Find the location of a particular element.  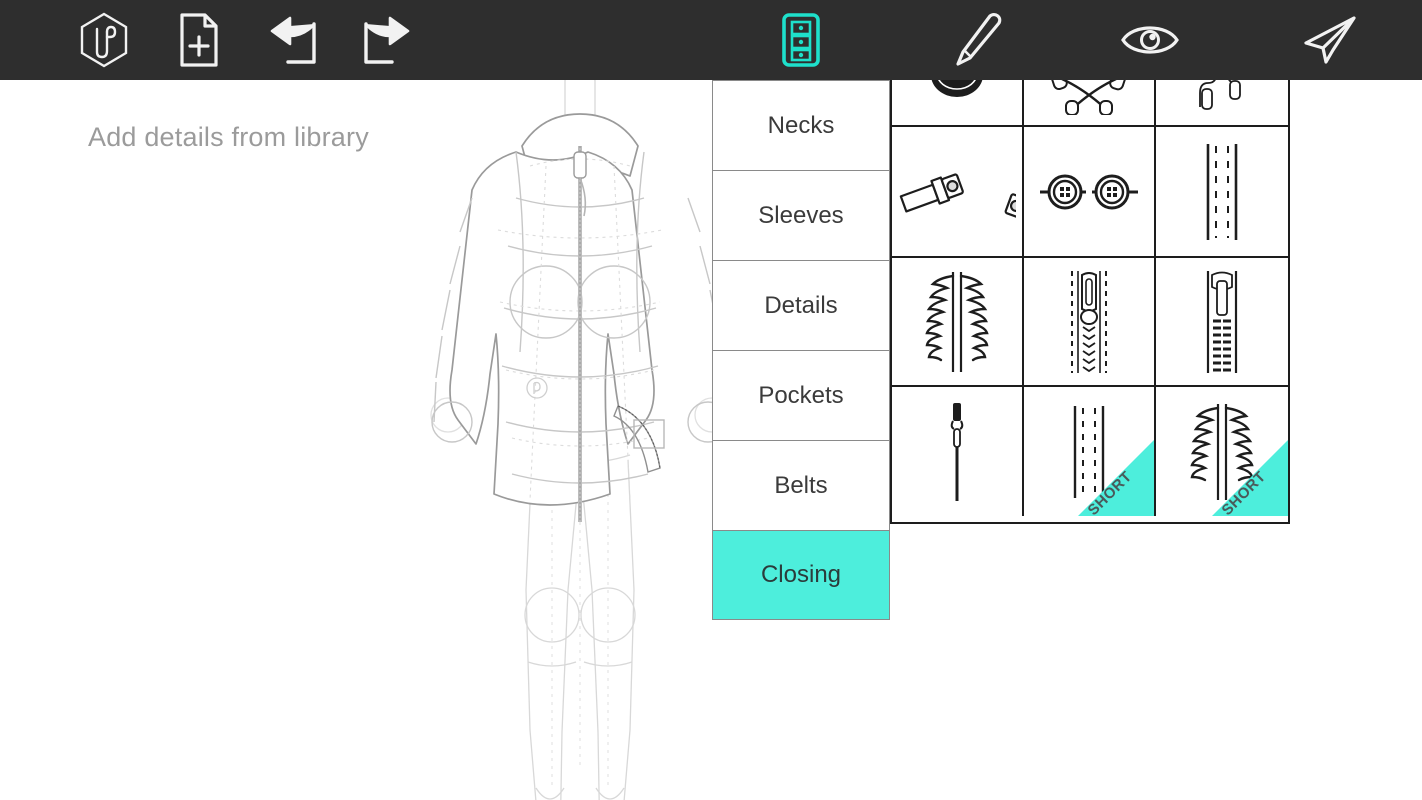

library-item-gathered-zipper is located at coordinates (958, 322).